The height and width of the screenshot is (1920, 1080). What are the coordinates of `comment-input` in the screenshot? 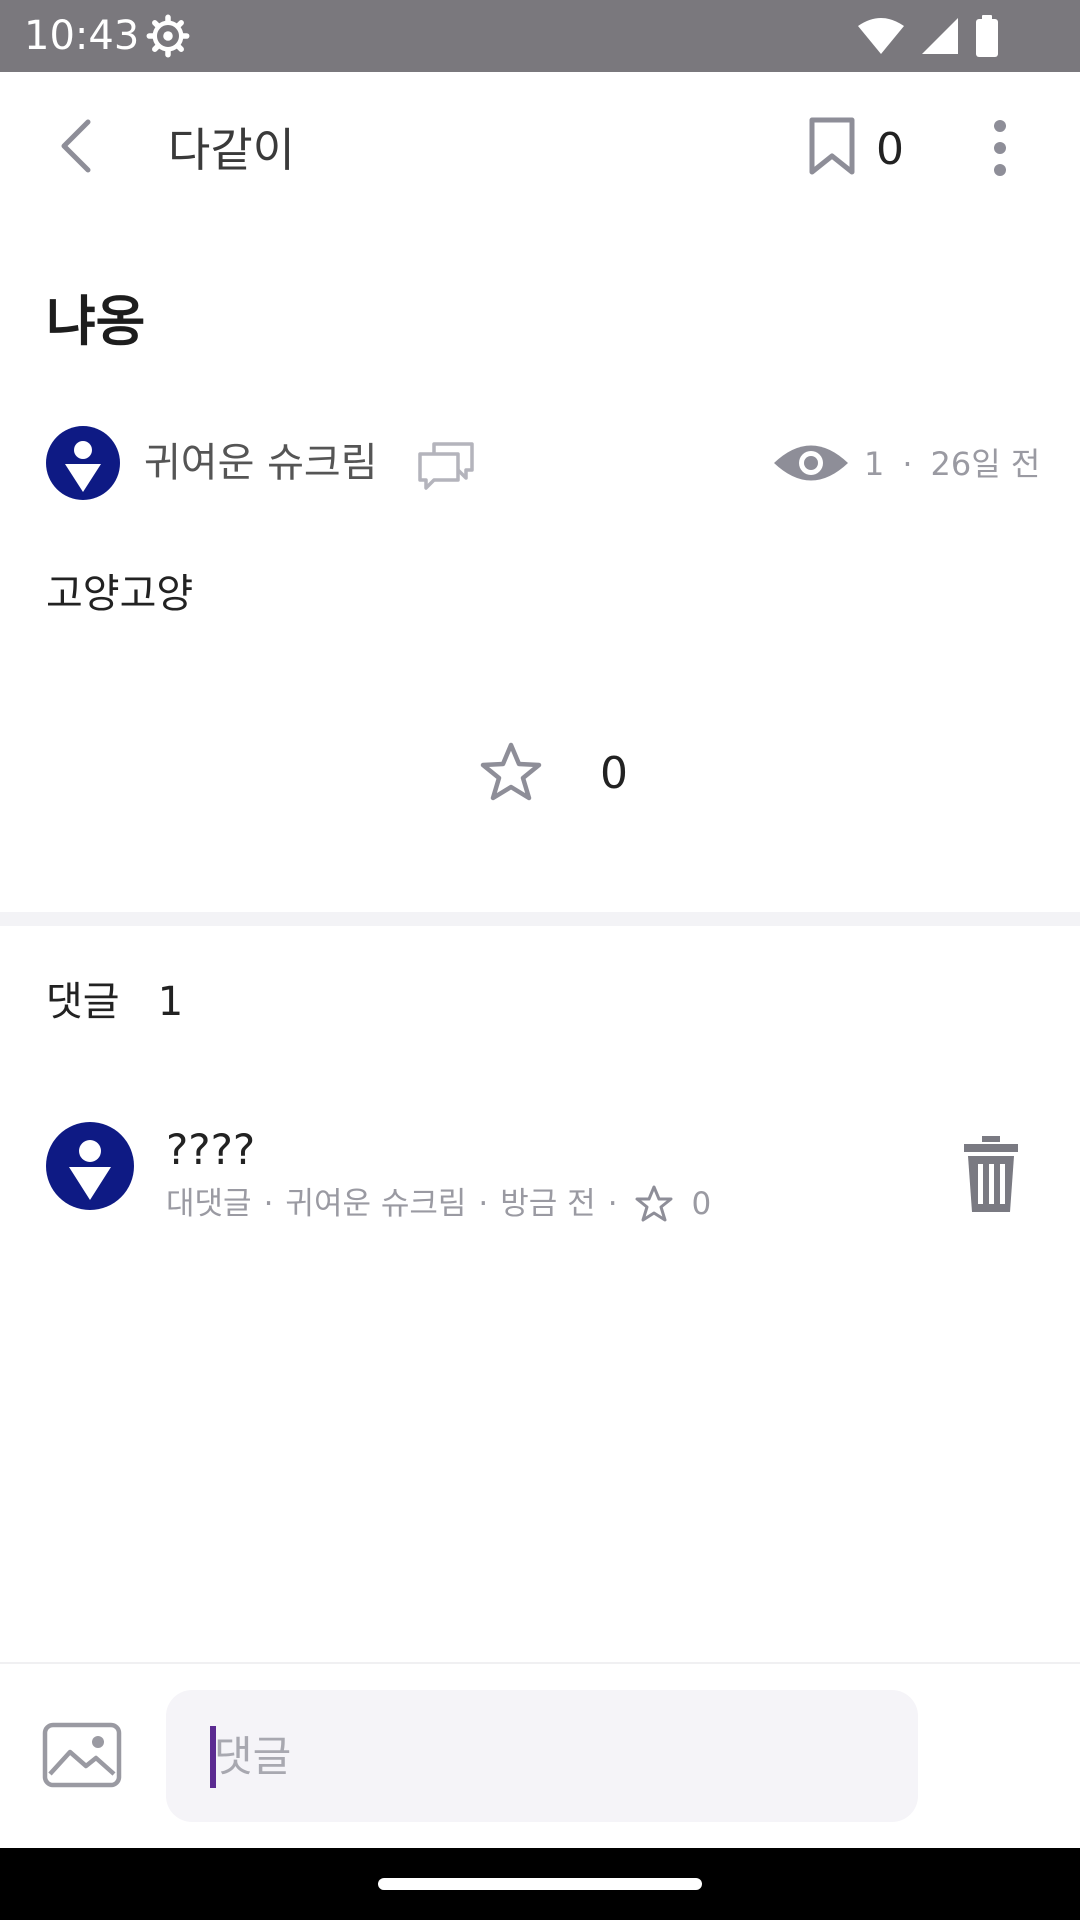 It's located at (544, 1756).